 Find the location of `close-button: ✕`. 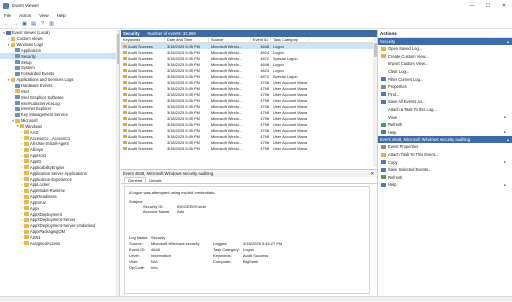

close-button: ✕ is located at coordinates (504, 5).